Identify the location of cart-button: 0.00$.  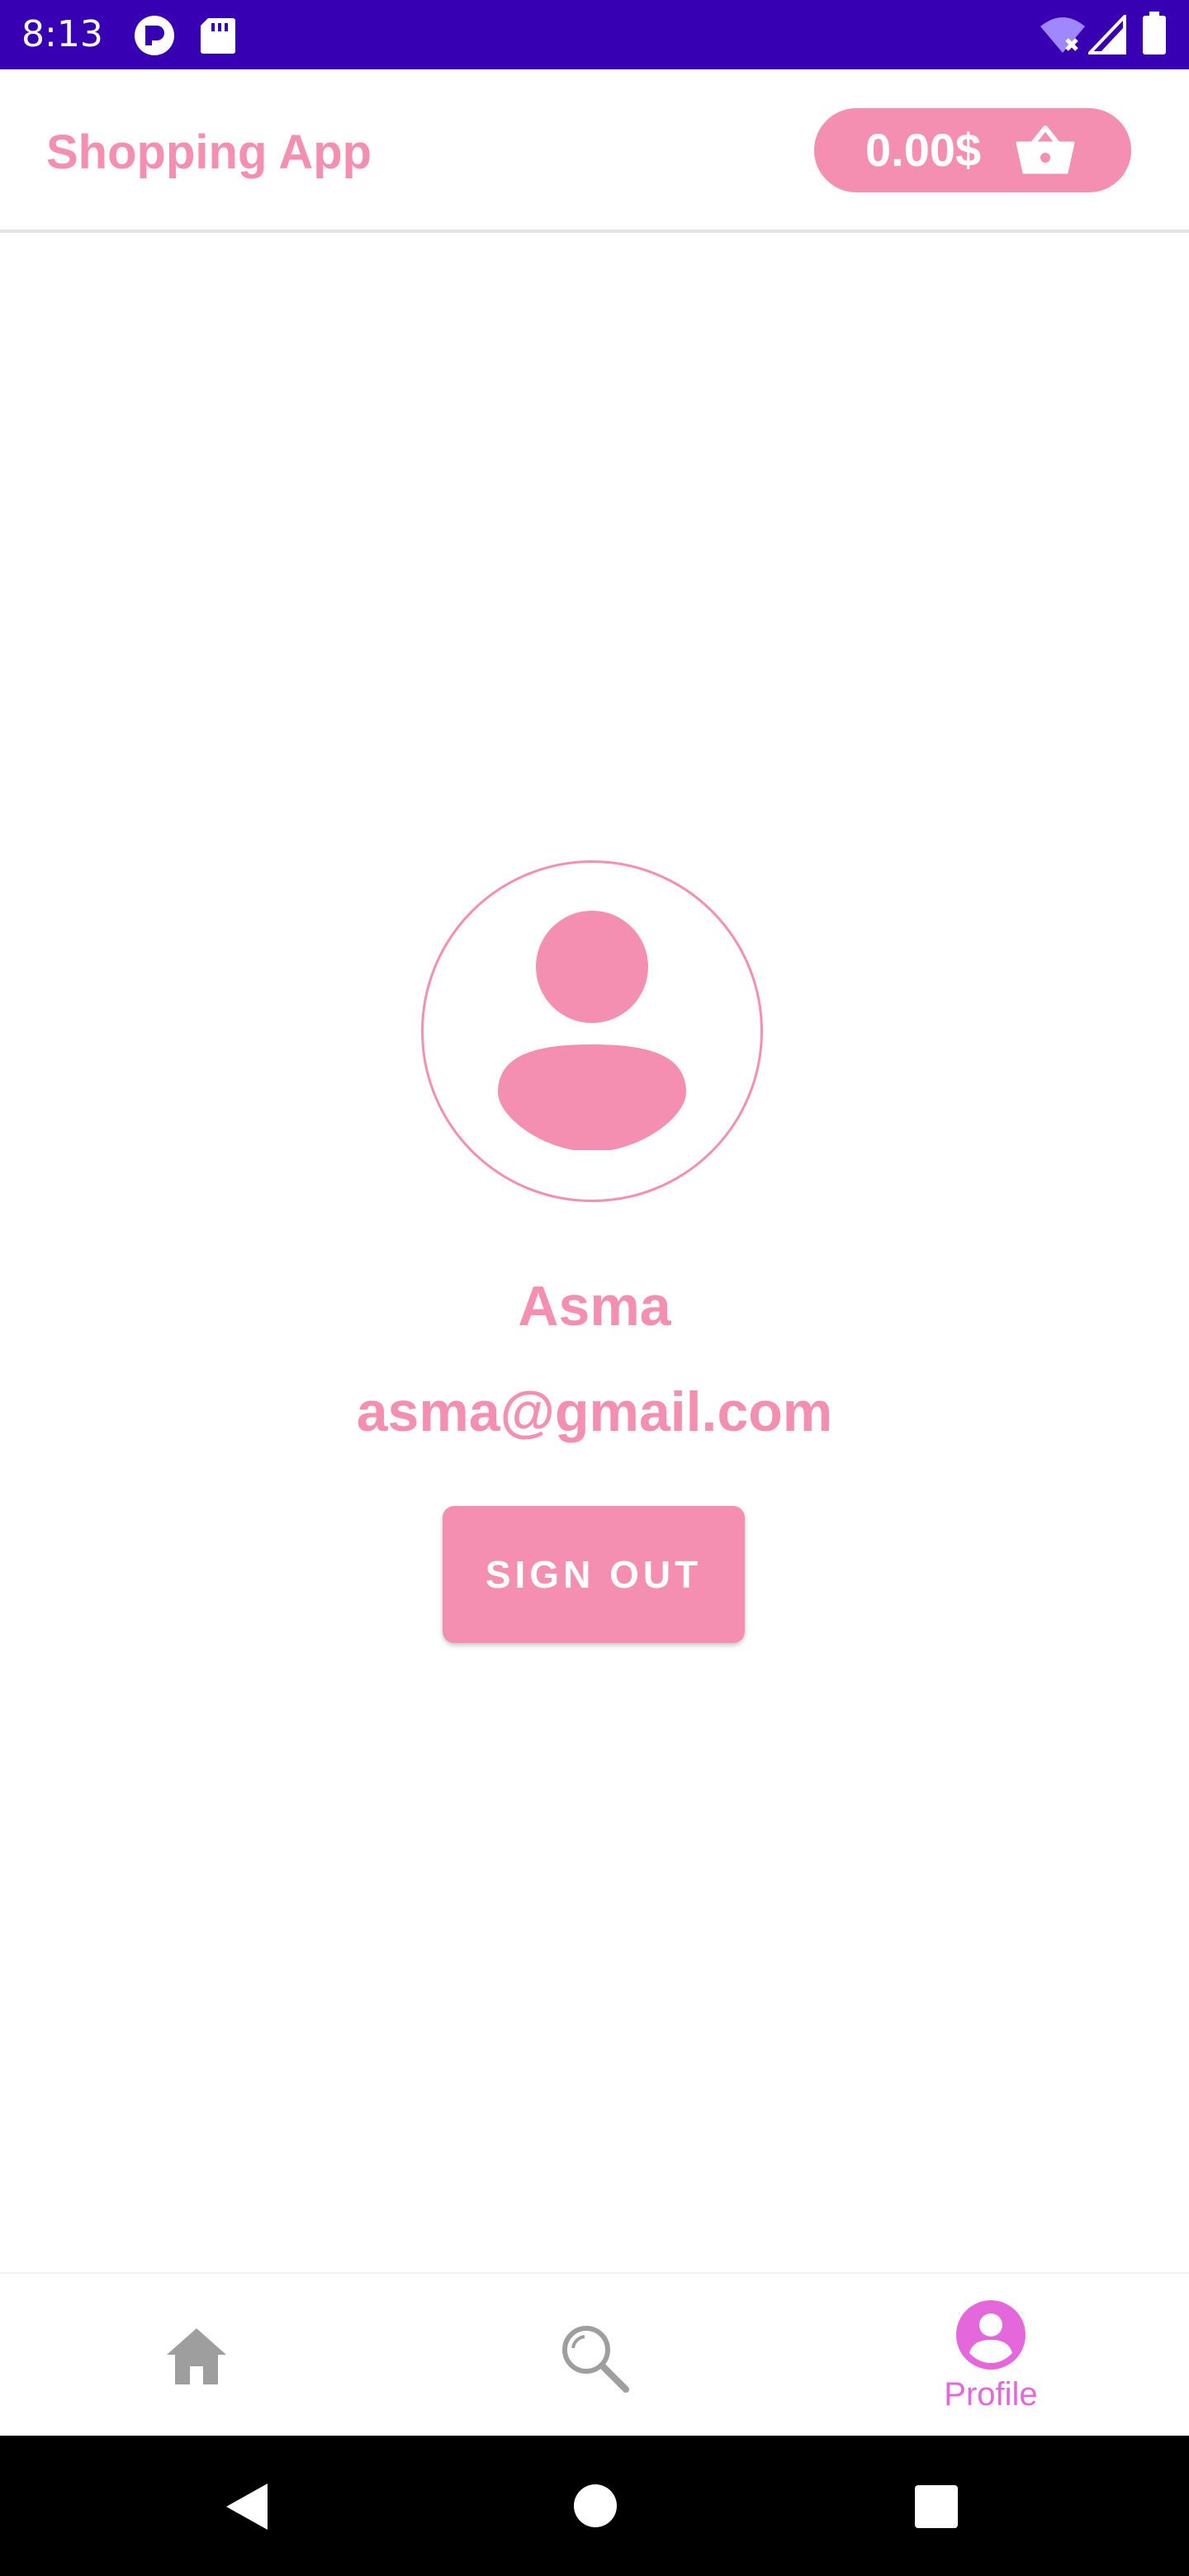
(972, 150).